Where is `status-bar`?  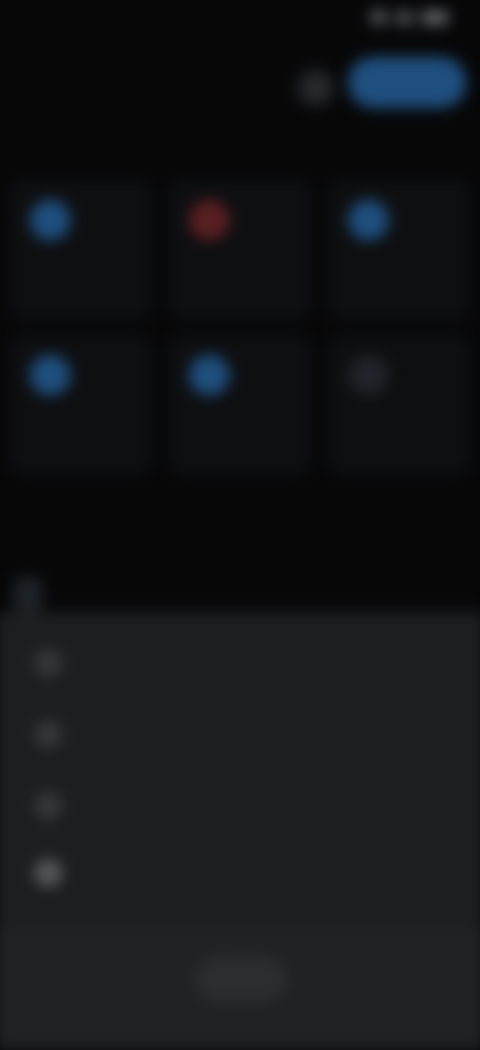 status-bar is located at coordinates (240, 23).